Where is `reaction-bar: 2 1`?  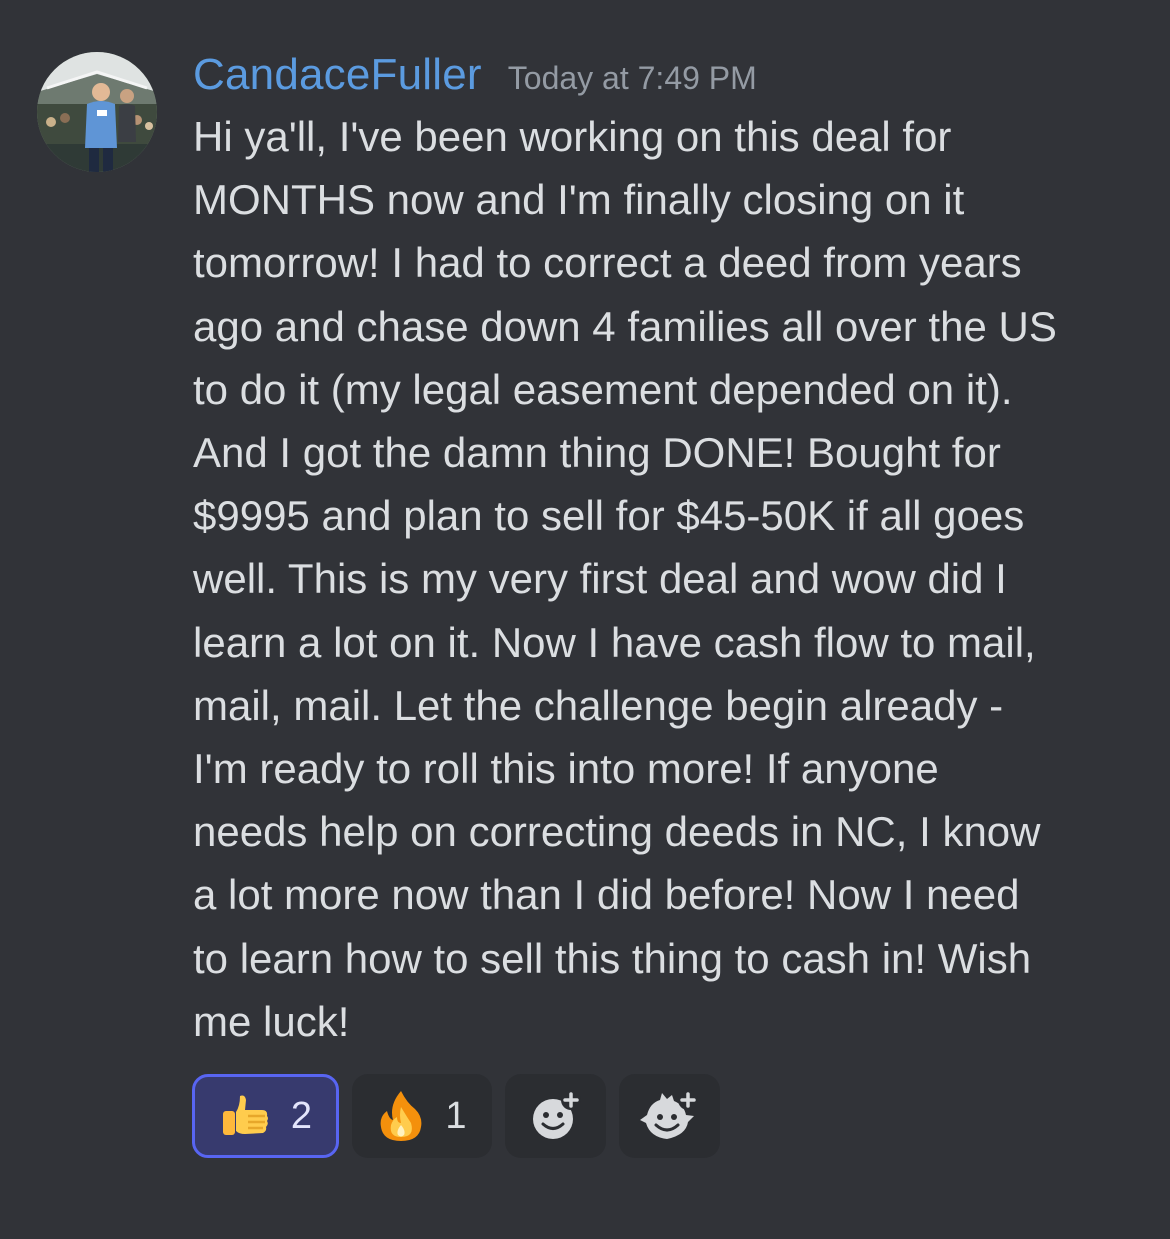
reaction-bar: 2 1 is located at coordinates (456, 1116).